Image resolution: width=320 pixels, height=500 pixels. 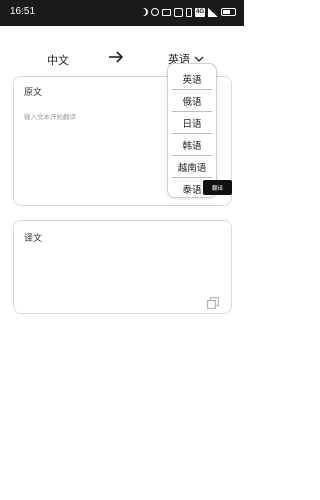 What do you see at coordinates (116, 57) in the screenshot?
I see `arrow-right-icon` at bounding box center [116, 57].